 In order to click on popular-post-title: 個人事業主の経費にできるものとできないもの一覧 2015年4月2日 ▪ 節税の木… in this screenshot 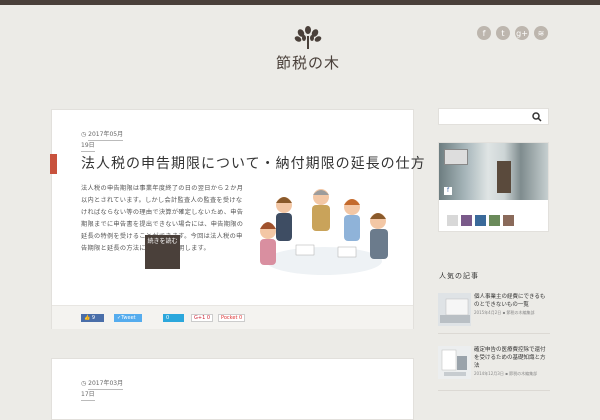, I will do `click(512, 305)`.